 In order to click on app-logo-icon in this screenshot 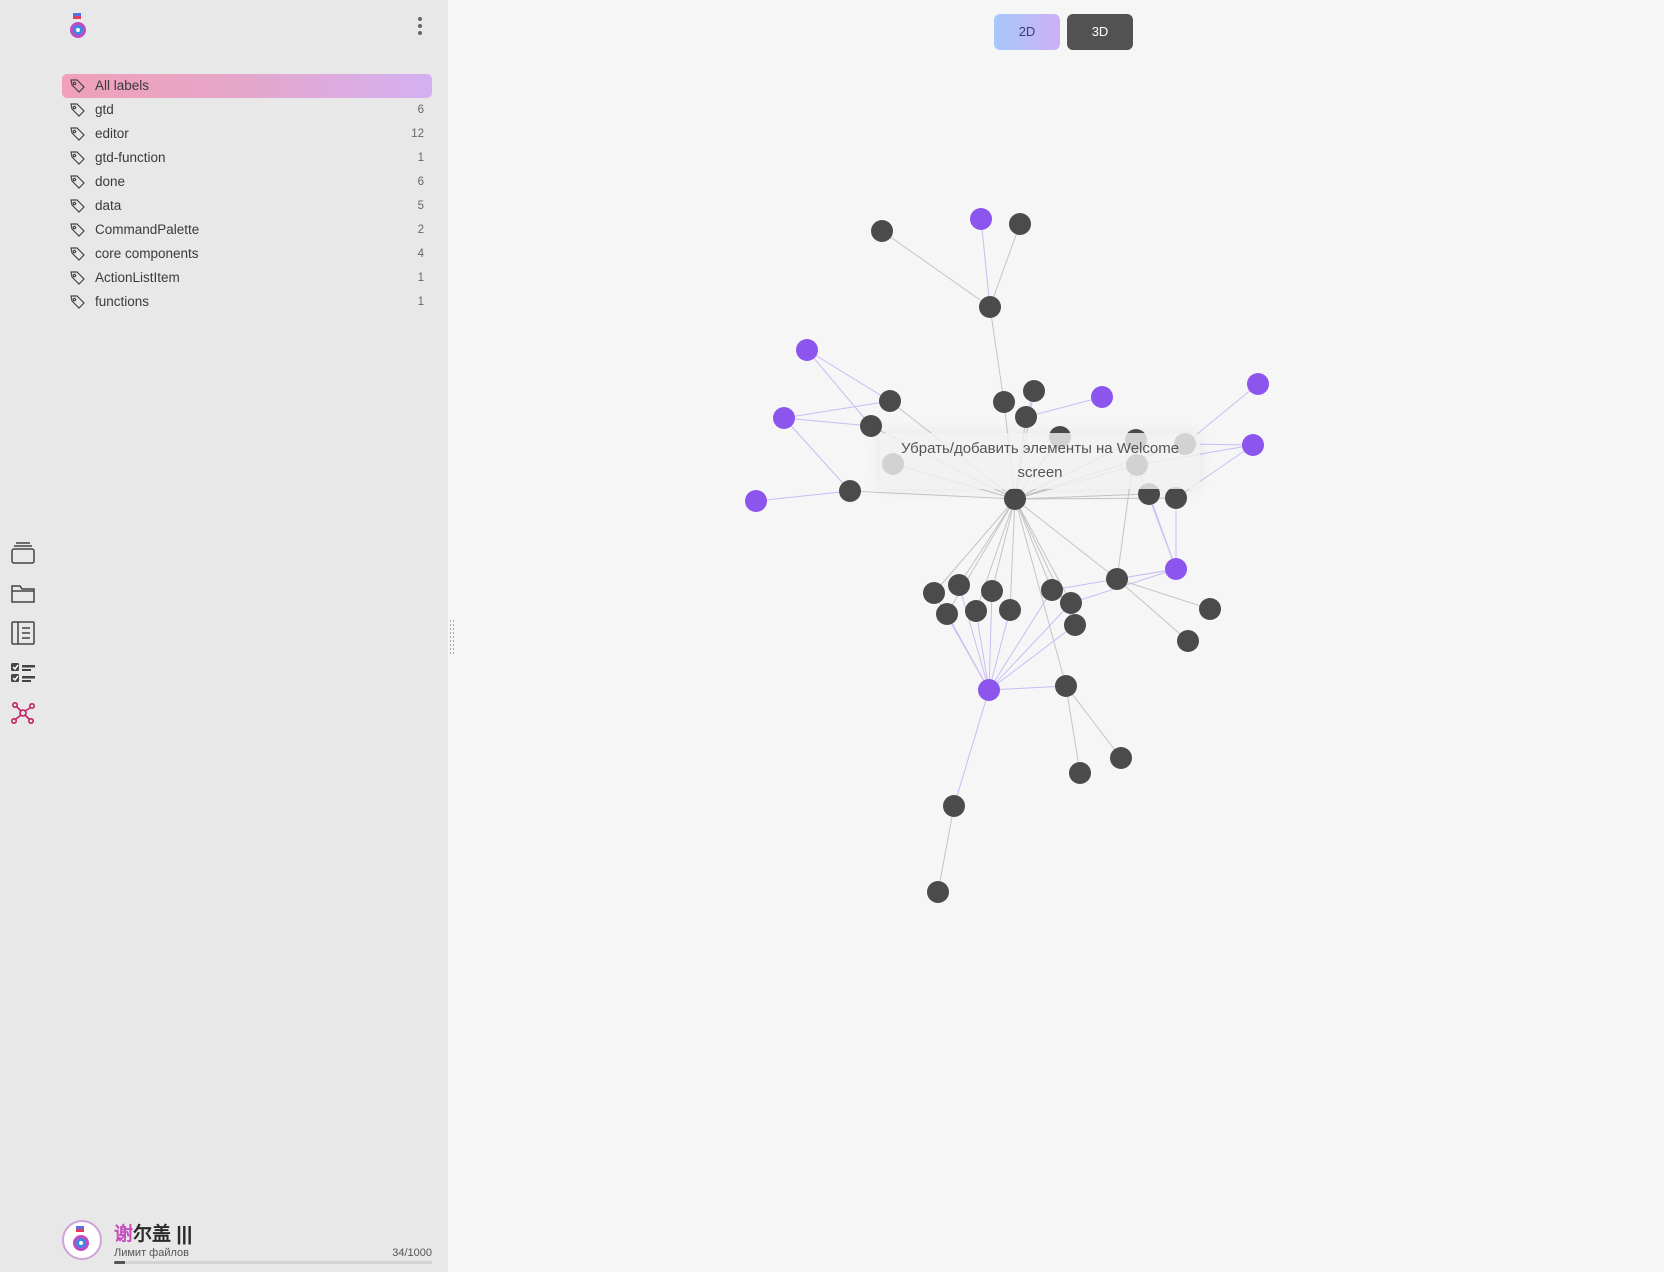, I will do `click(78, 25)`.